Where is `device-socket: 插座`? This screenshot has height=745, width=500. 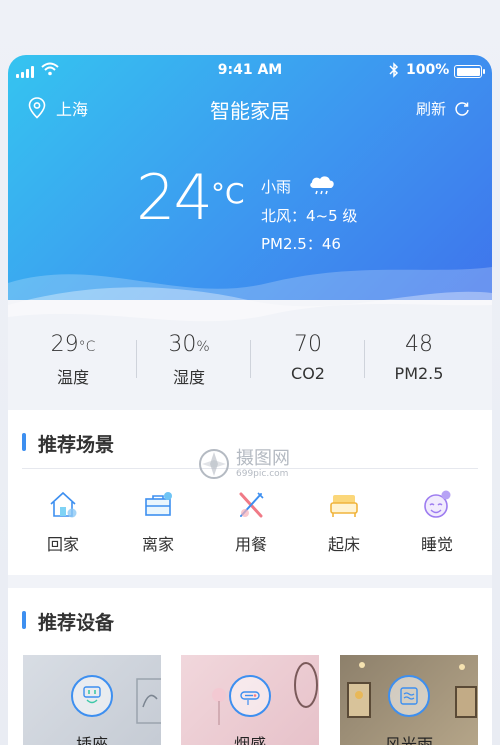 device-socket: 插座 is located at coordinates (92, 700).